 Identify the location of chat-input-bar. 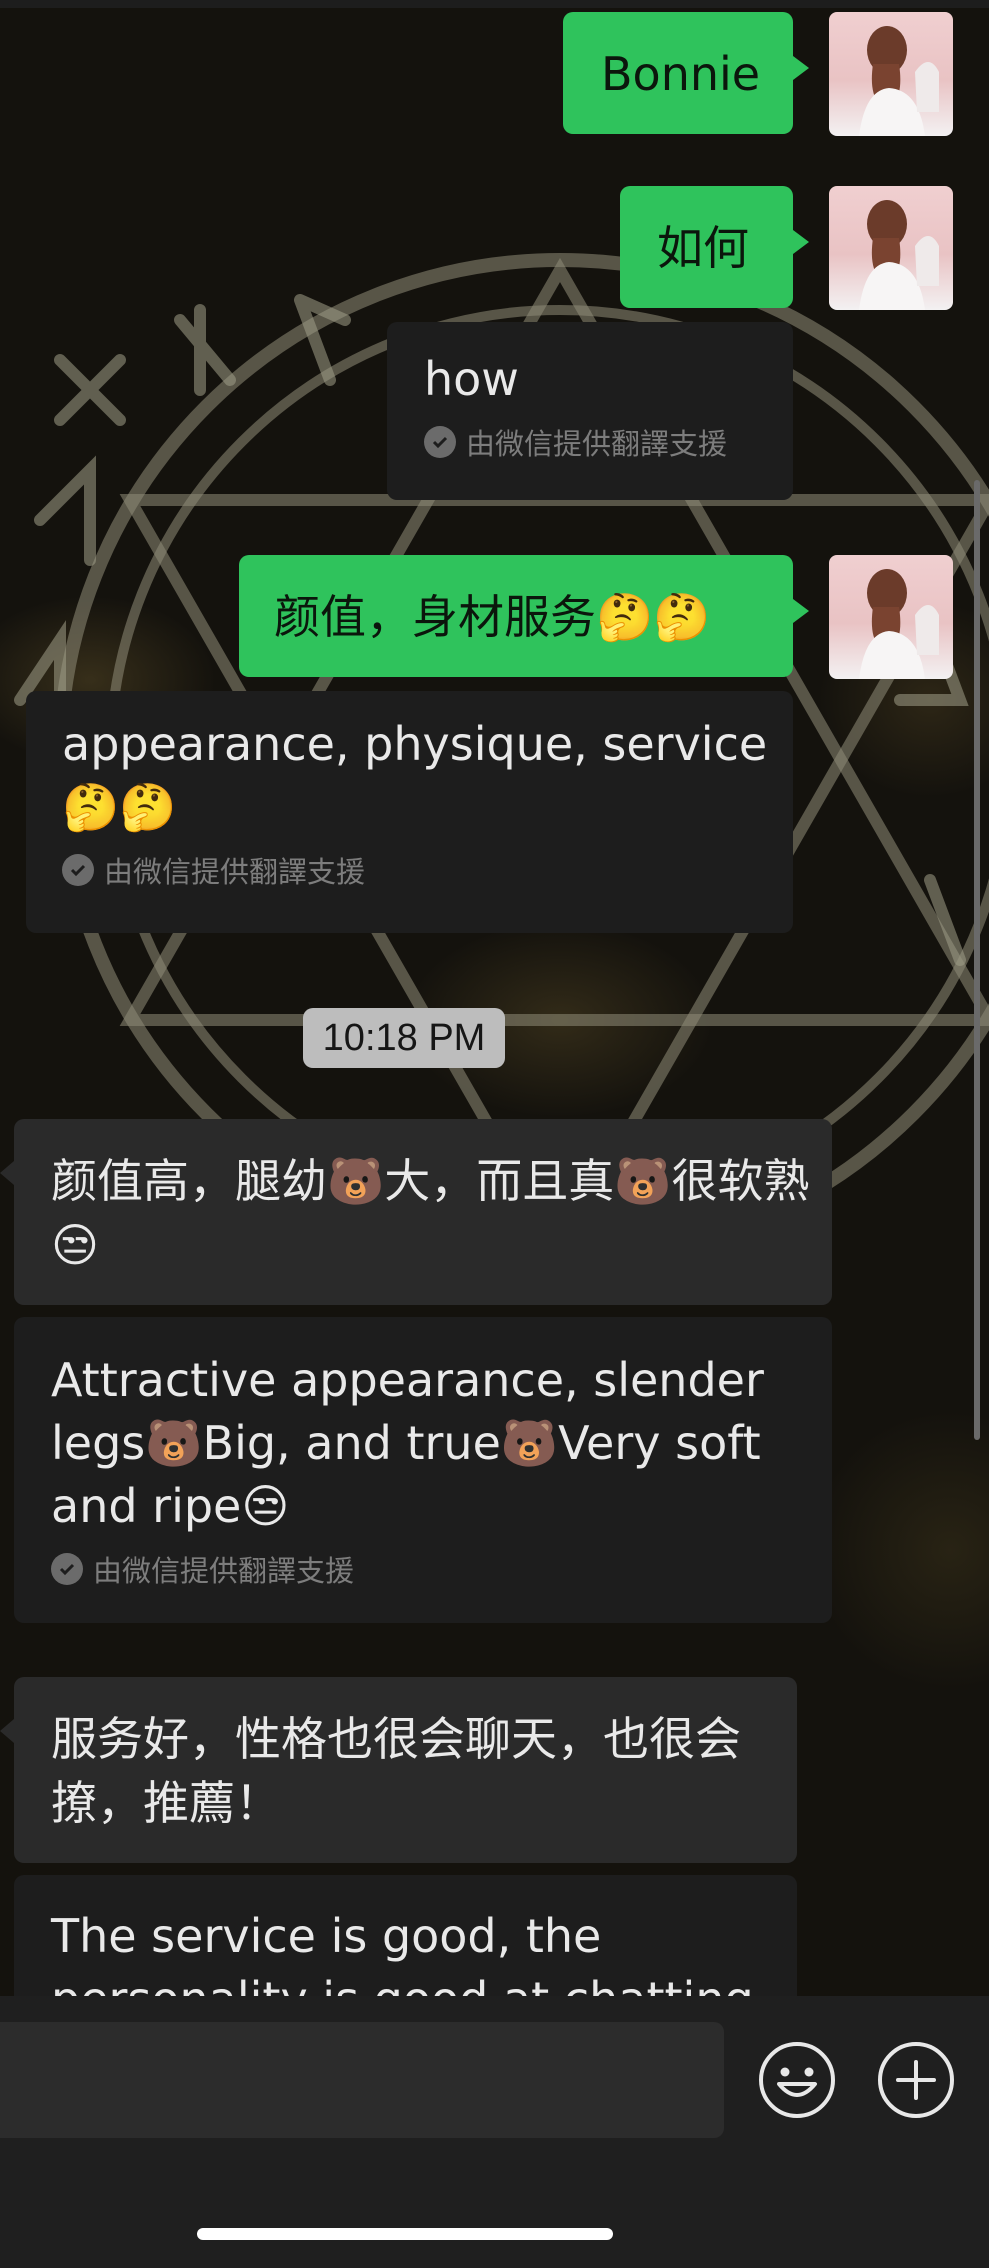
(494, 2132).